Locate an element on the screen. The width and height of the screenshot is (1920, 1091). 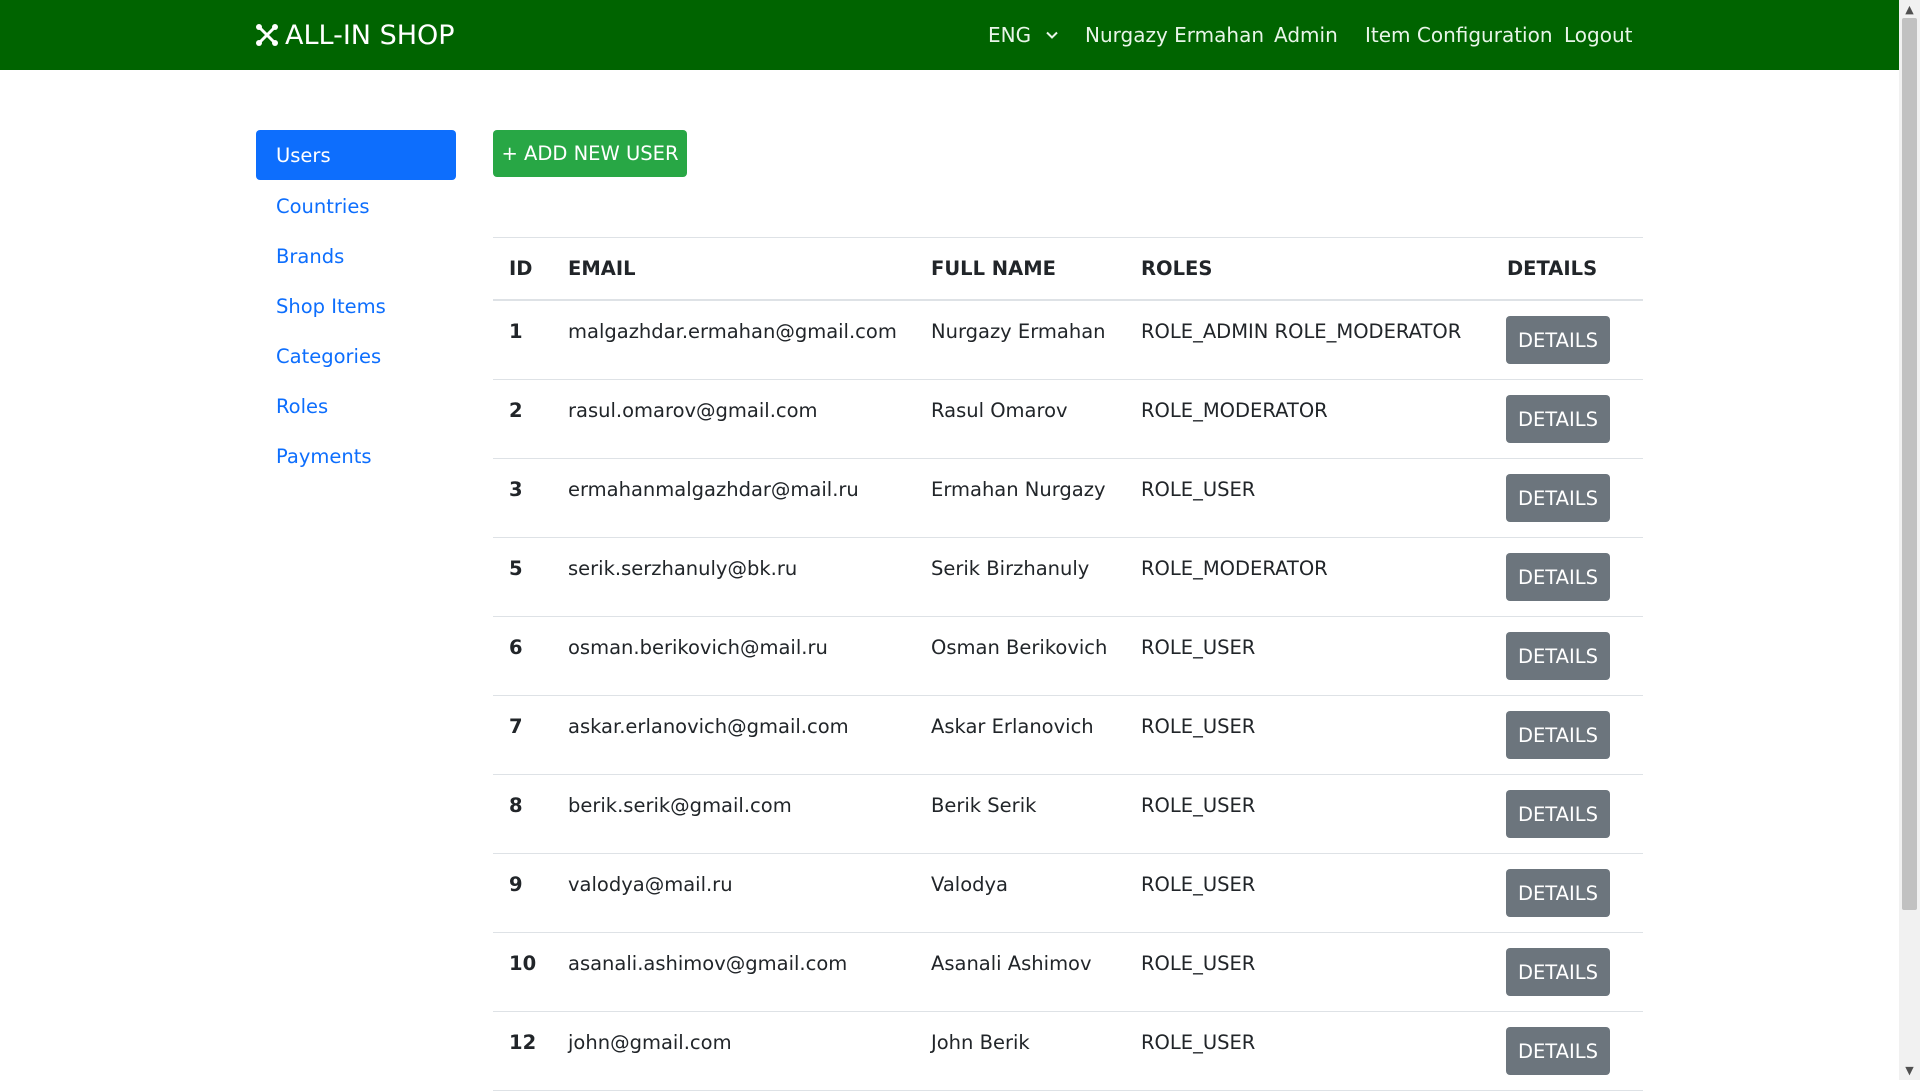
scroll-down-arrow-icon: ▼ is located at coordinates (1909, 1070).